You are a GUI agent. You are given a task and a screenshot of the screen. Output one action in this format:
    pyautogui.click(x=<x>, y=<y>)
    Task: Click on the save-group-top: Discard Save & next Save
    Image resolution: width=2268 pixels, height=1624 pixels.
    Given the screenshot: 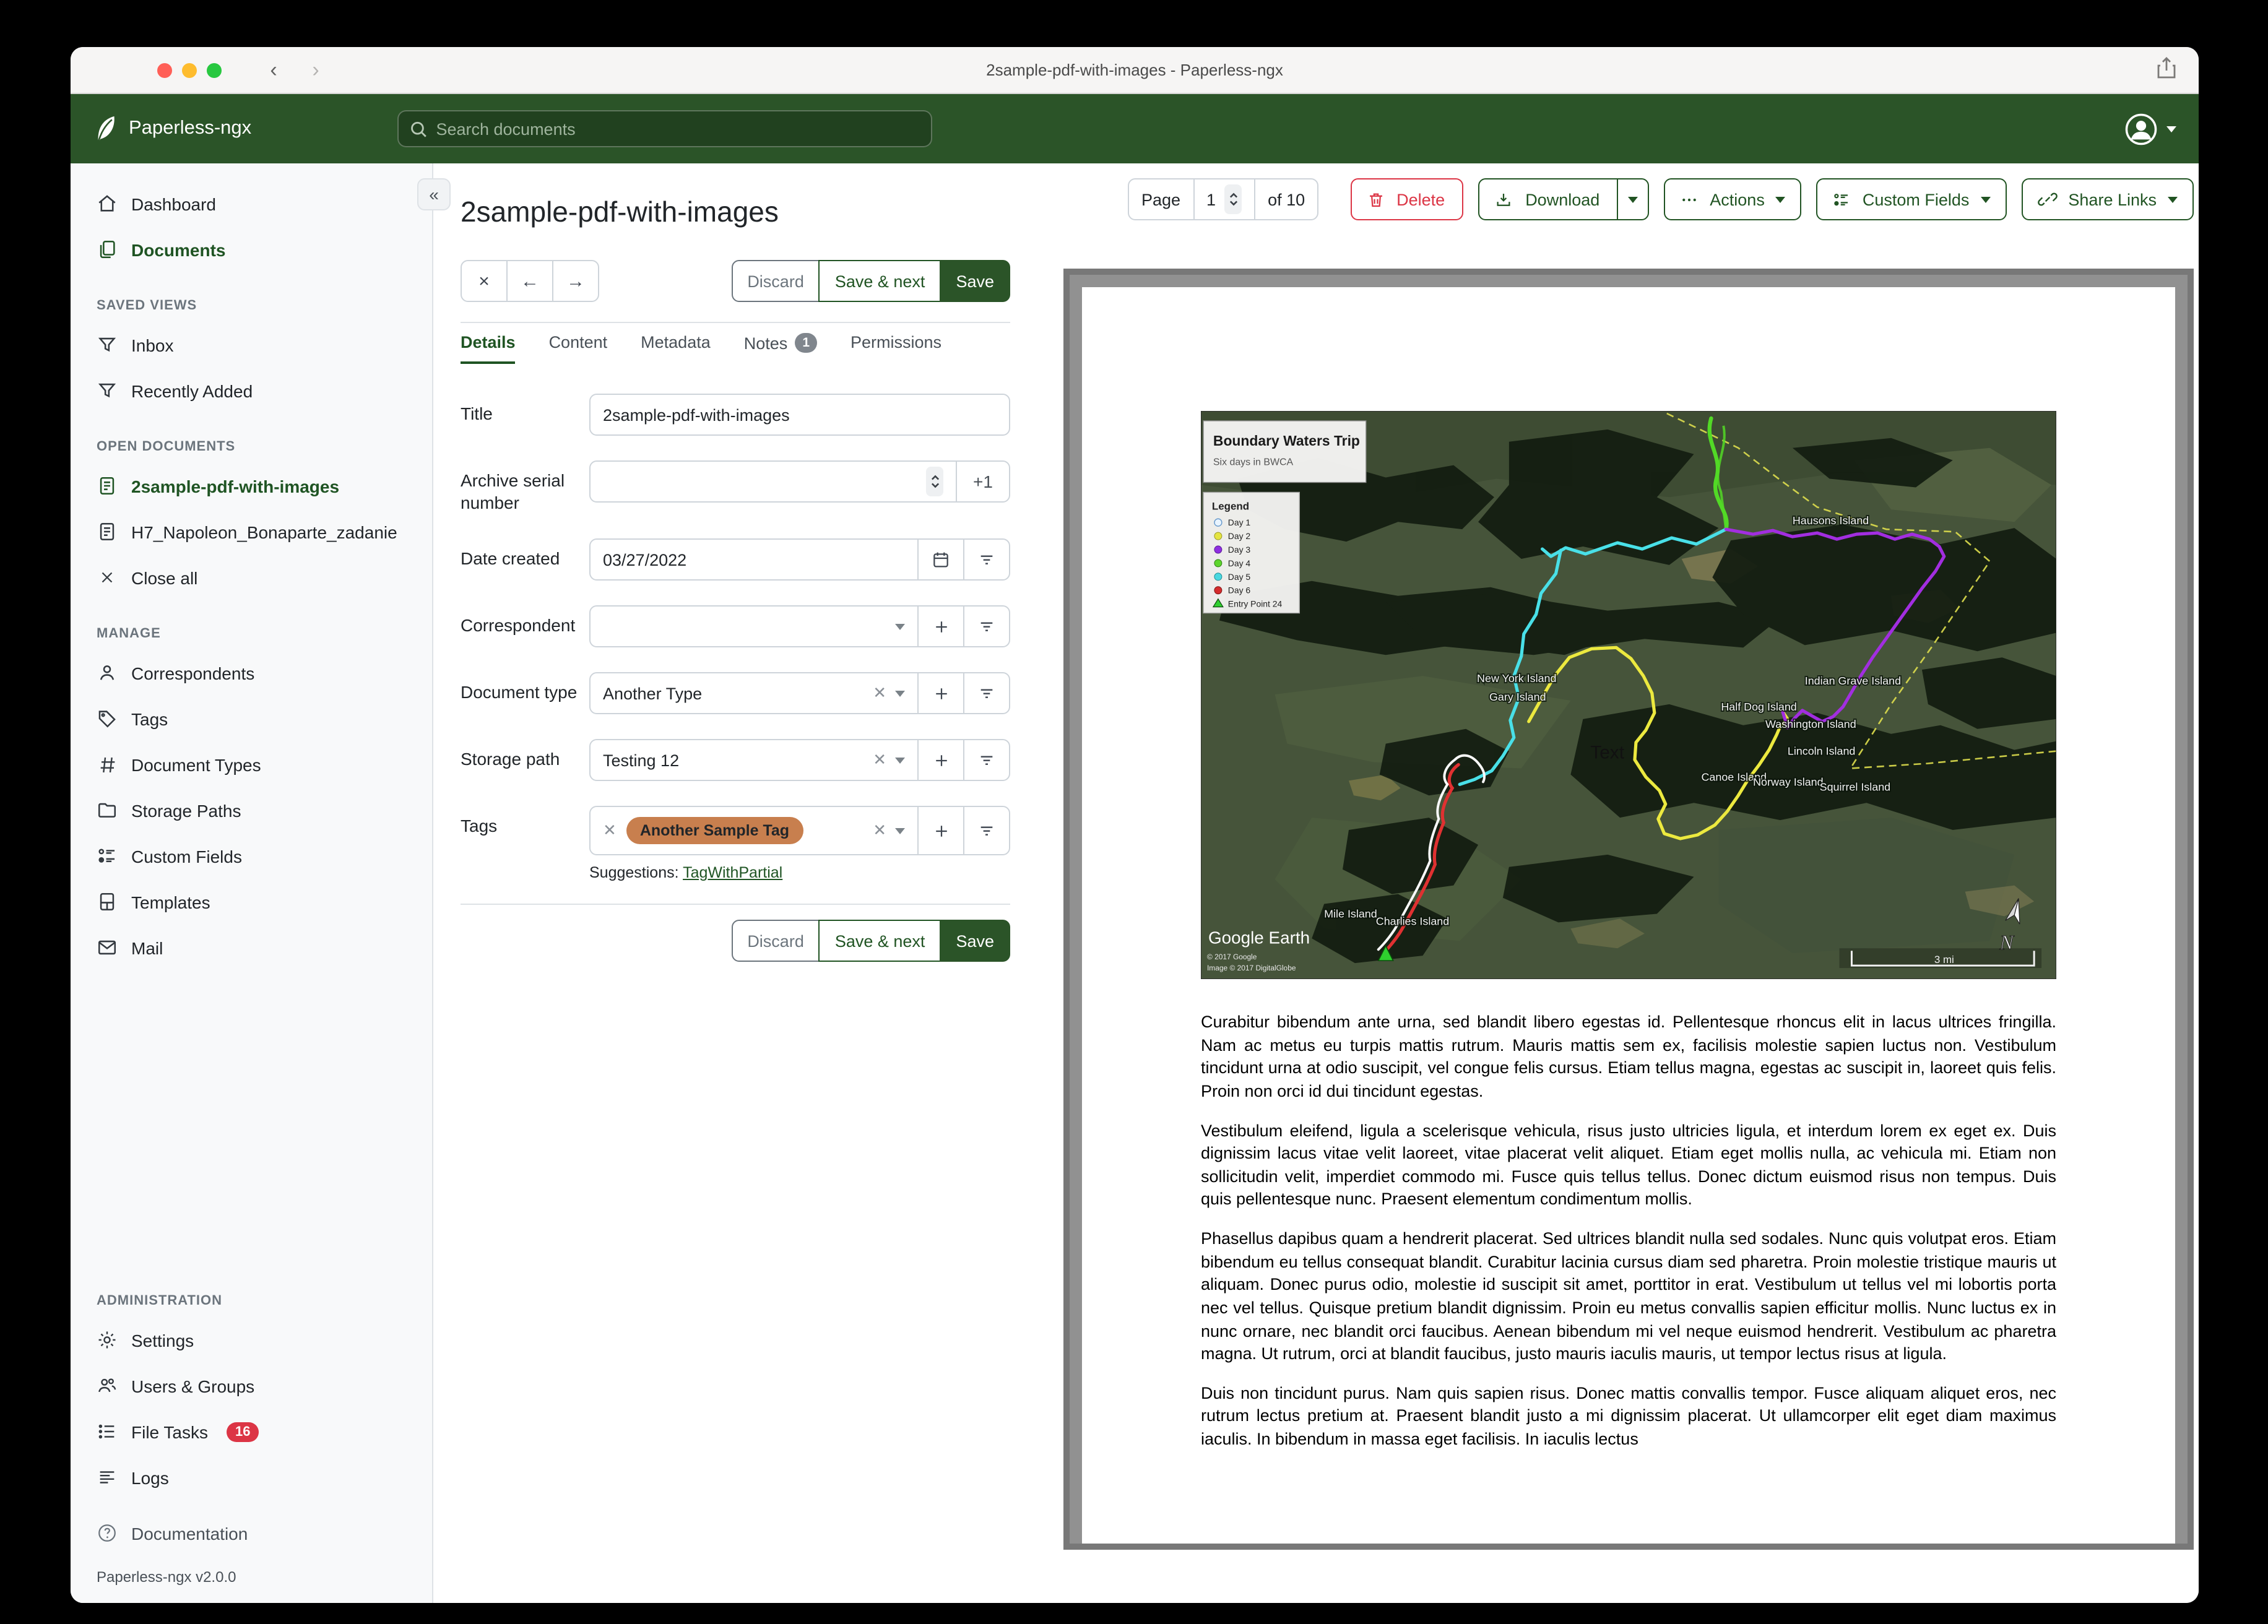 What is the action you would take?
    pyautogui.click(x=870, y=281)
    